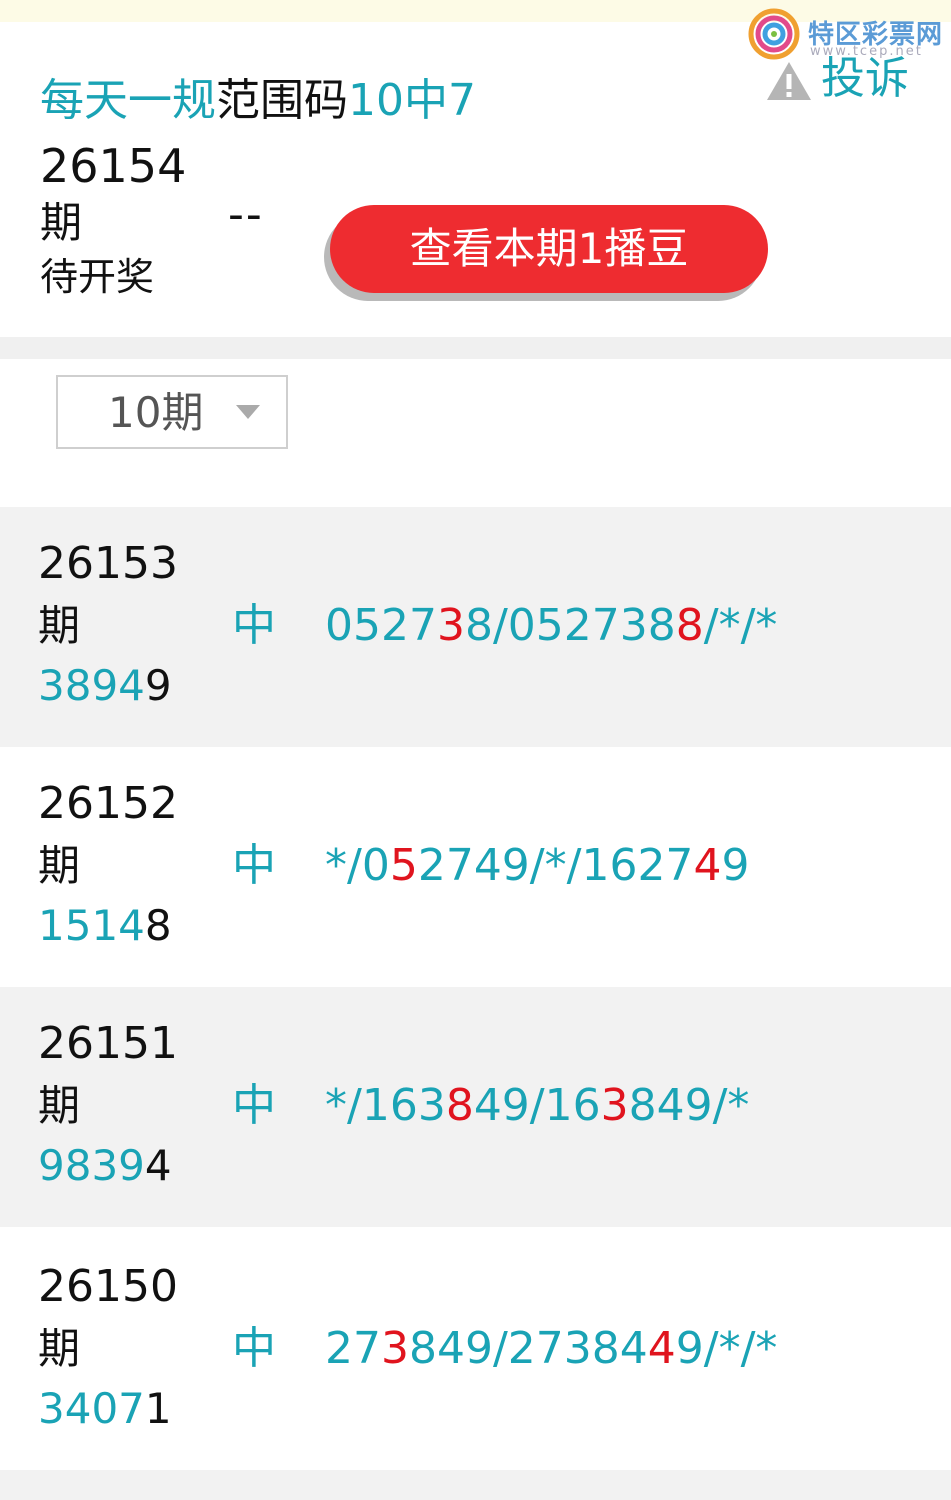  Describe the element at coordinates (248, 412) in the screenshot. I see `chevron-down-icon` at that location.